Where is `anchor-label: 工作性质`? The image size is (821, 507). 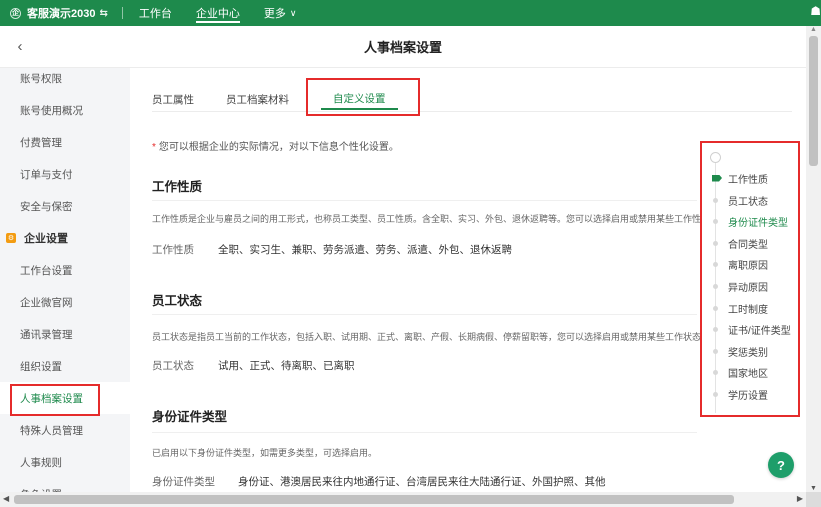
anchor-label: 工作性质 is located at coordinates (748, 180).